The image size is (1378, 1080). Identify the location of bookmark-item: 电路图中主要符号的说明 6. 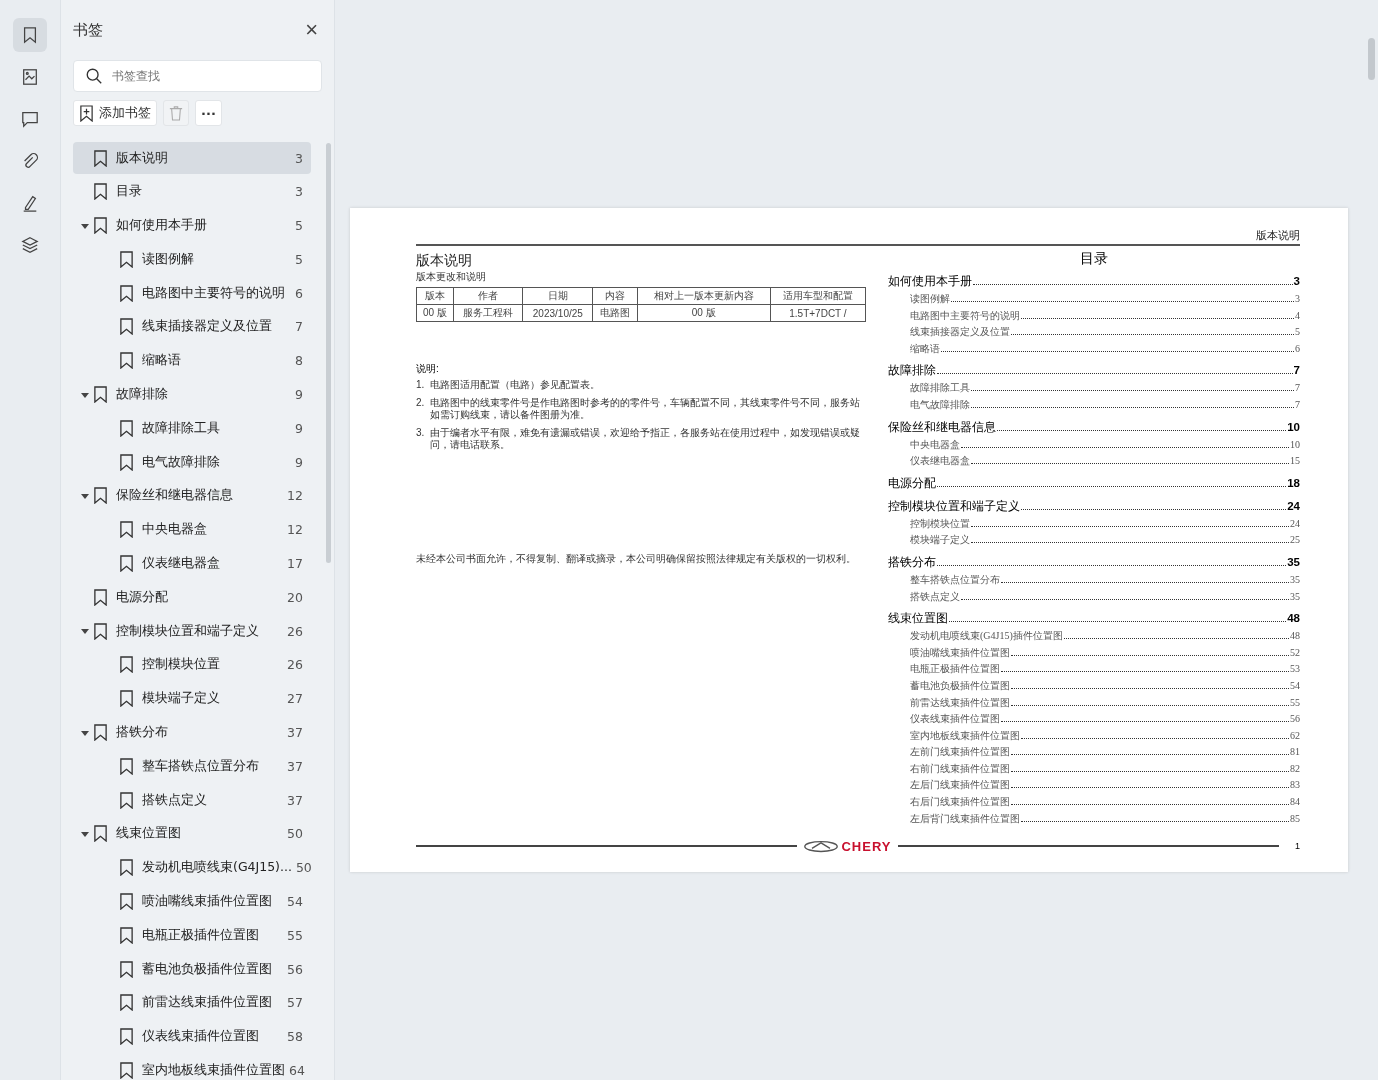
(192, 293).